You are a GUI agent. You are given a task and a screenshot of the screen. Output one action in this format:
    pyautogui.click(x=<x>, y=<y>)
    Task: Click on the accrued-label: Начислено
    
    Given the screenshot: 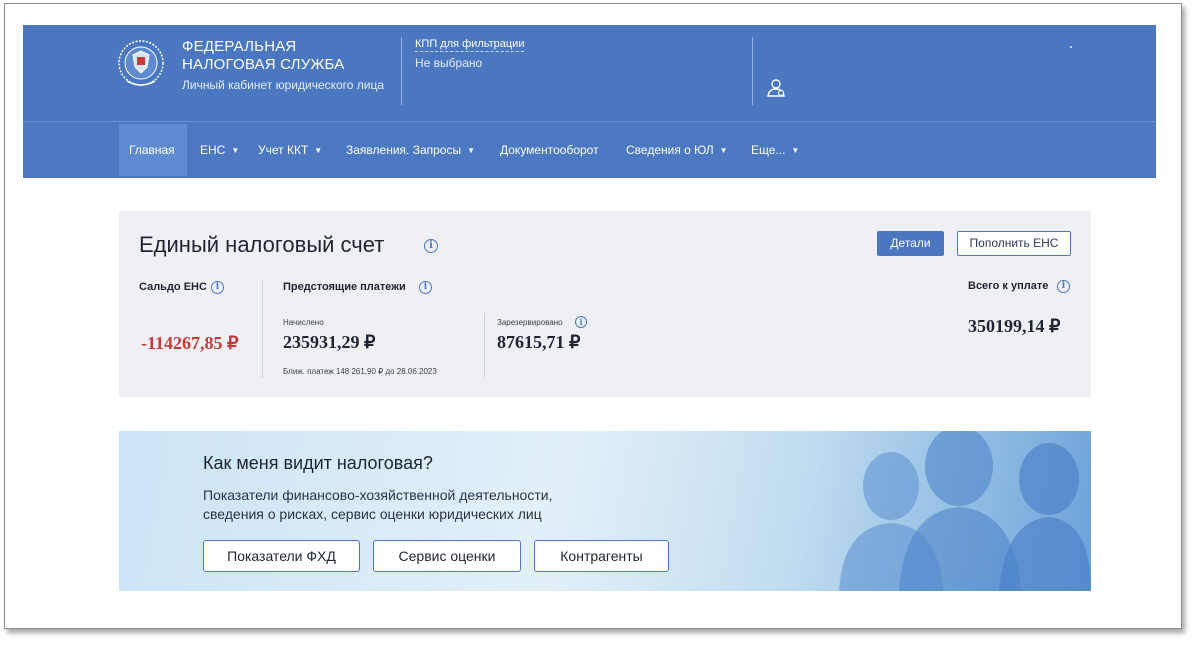 What is the action you would take?
    pyautogui.click(x=303, y=322)
    